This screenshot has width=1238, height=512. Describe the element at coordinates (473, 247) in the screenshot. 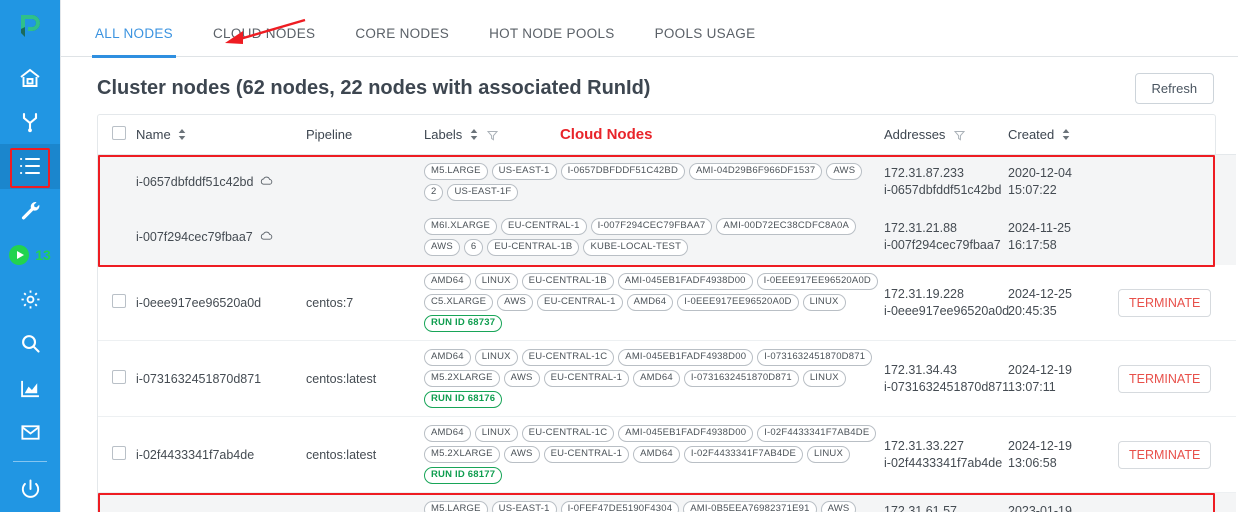

I see `label-chip: 6` at that location.